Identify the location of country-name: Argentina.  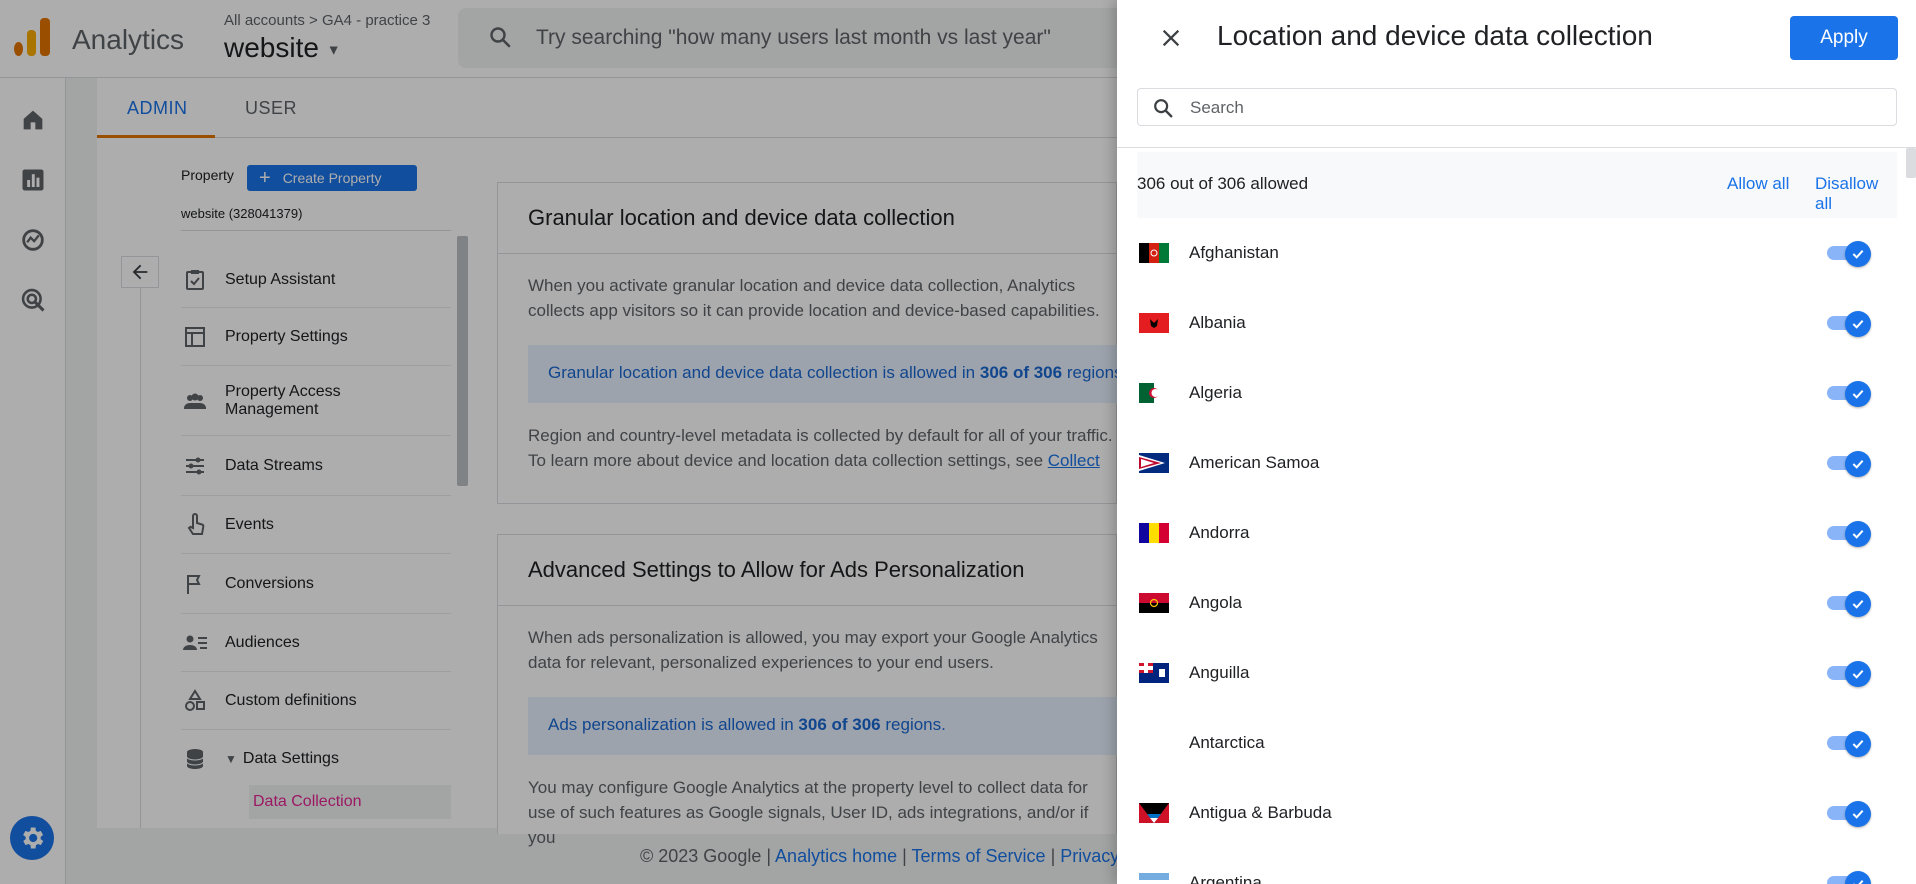
(1225, 878).